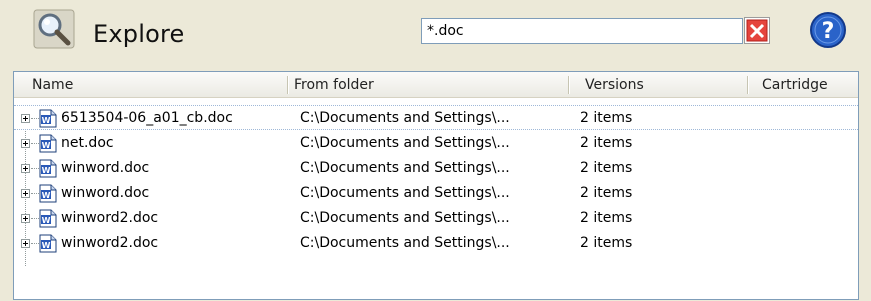 Image resolution: width=871 pixels, height=301 pixels. Describe the element at coordinates (54, 29) in the screenshot. I see `magnifier-icon` at that location.